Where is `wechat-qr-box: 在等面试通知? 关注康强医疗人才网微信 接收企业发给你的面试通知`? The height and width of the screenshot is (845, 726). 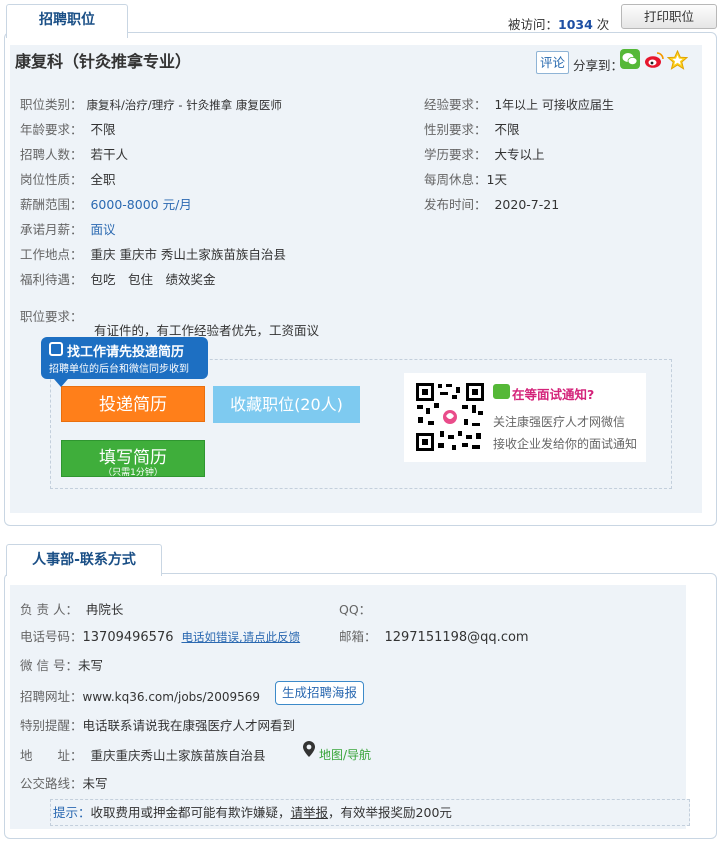
wechat-qr-box: 在等面试通知? 关注康强医疗人才网微信 接收企业发给你的面试通知 is located at coordinates (525, 417).